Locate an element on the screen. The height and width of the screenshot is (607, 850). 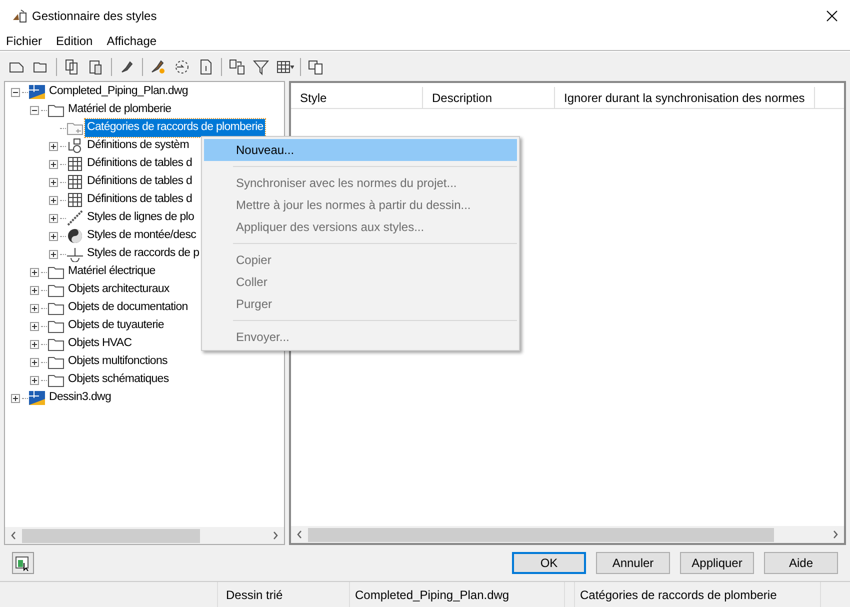
window-title: Gestionnaire des styles is located at coordinates (94, 16).